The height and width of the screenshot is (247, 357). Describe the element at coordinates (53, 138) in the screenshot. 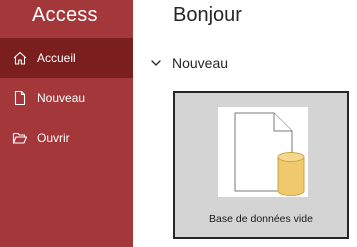

I see `sidebar-item-label: Ouvrir` at that location.